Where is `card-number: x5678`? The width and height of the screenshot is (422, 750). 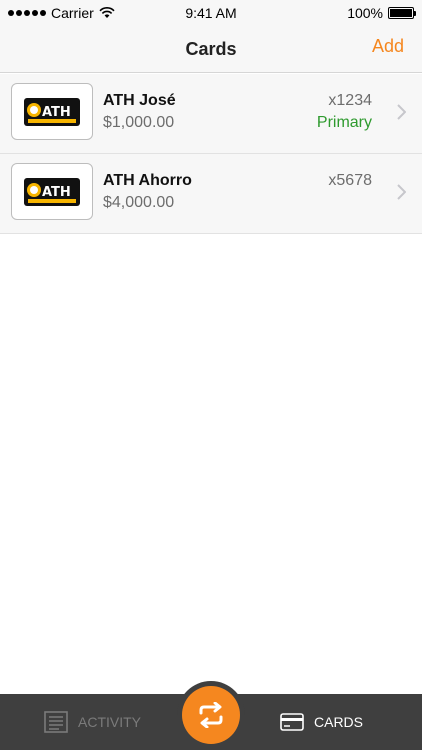 card-number: x5678 is located at coordinates (350, 180).